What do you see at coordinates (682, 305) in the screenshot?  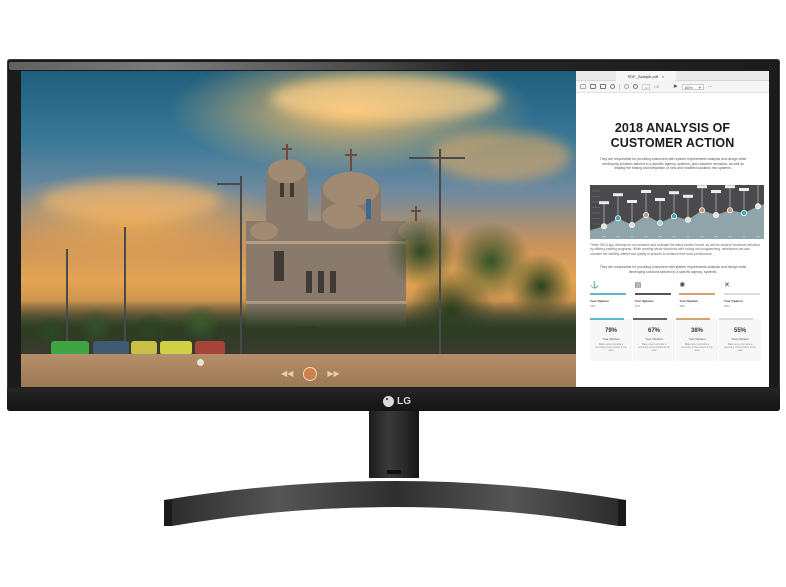 I see `feature-value: 38%` at bounding box center [682, 305].